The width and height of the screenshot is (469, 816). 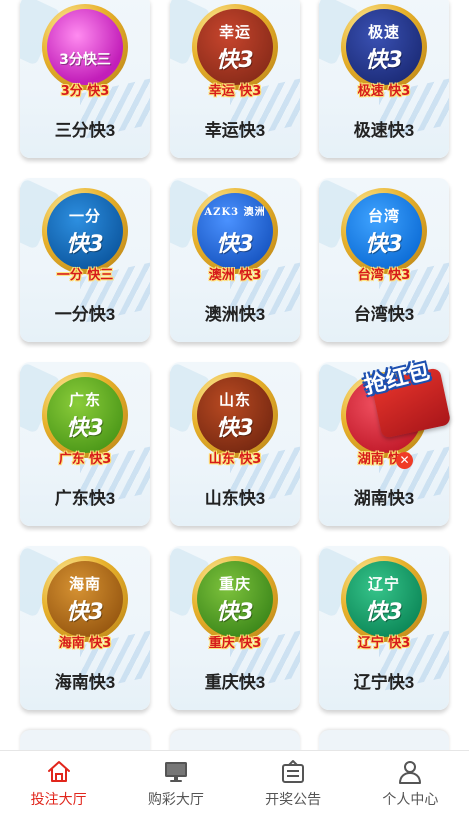 I want to click on game-name: 澳洲快3, so click(x=235, y=314).